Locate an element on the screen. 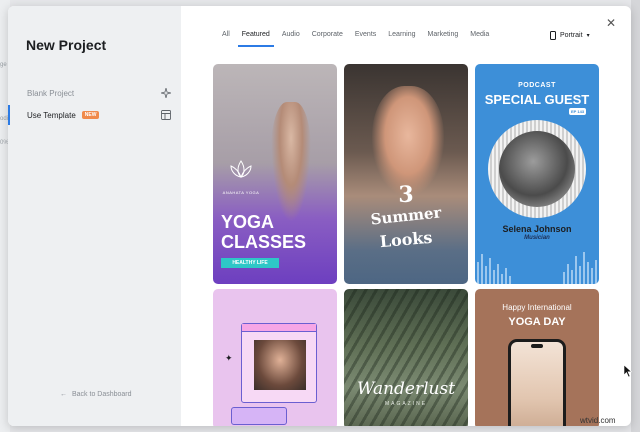 This screenshot has height=432, width=640. close-button: ✕ is located at coordinates (611, 23).